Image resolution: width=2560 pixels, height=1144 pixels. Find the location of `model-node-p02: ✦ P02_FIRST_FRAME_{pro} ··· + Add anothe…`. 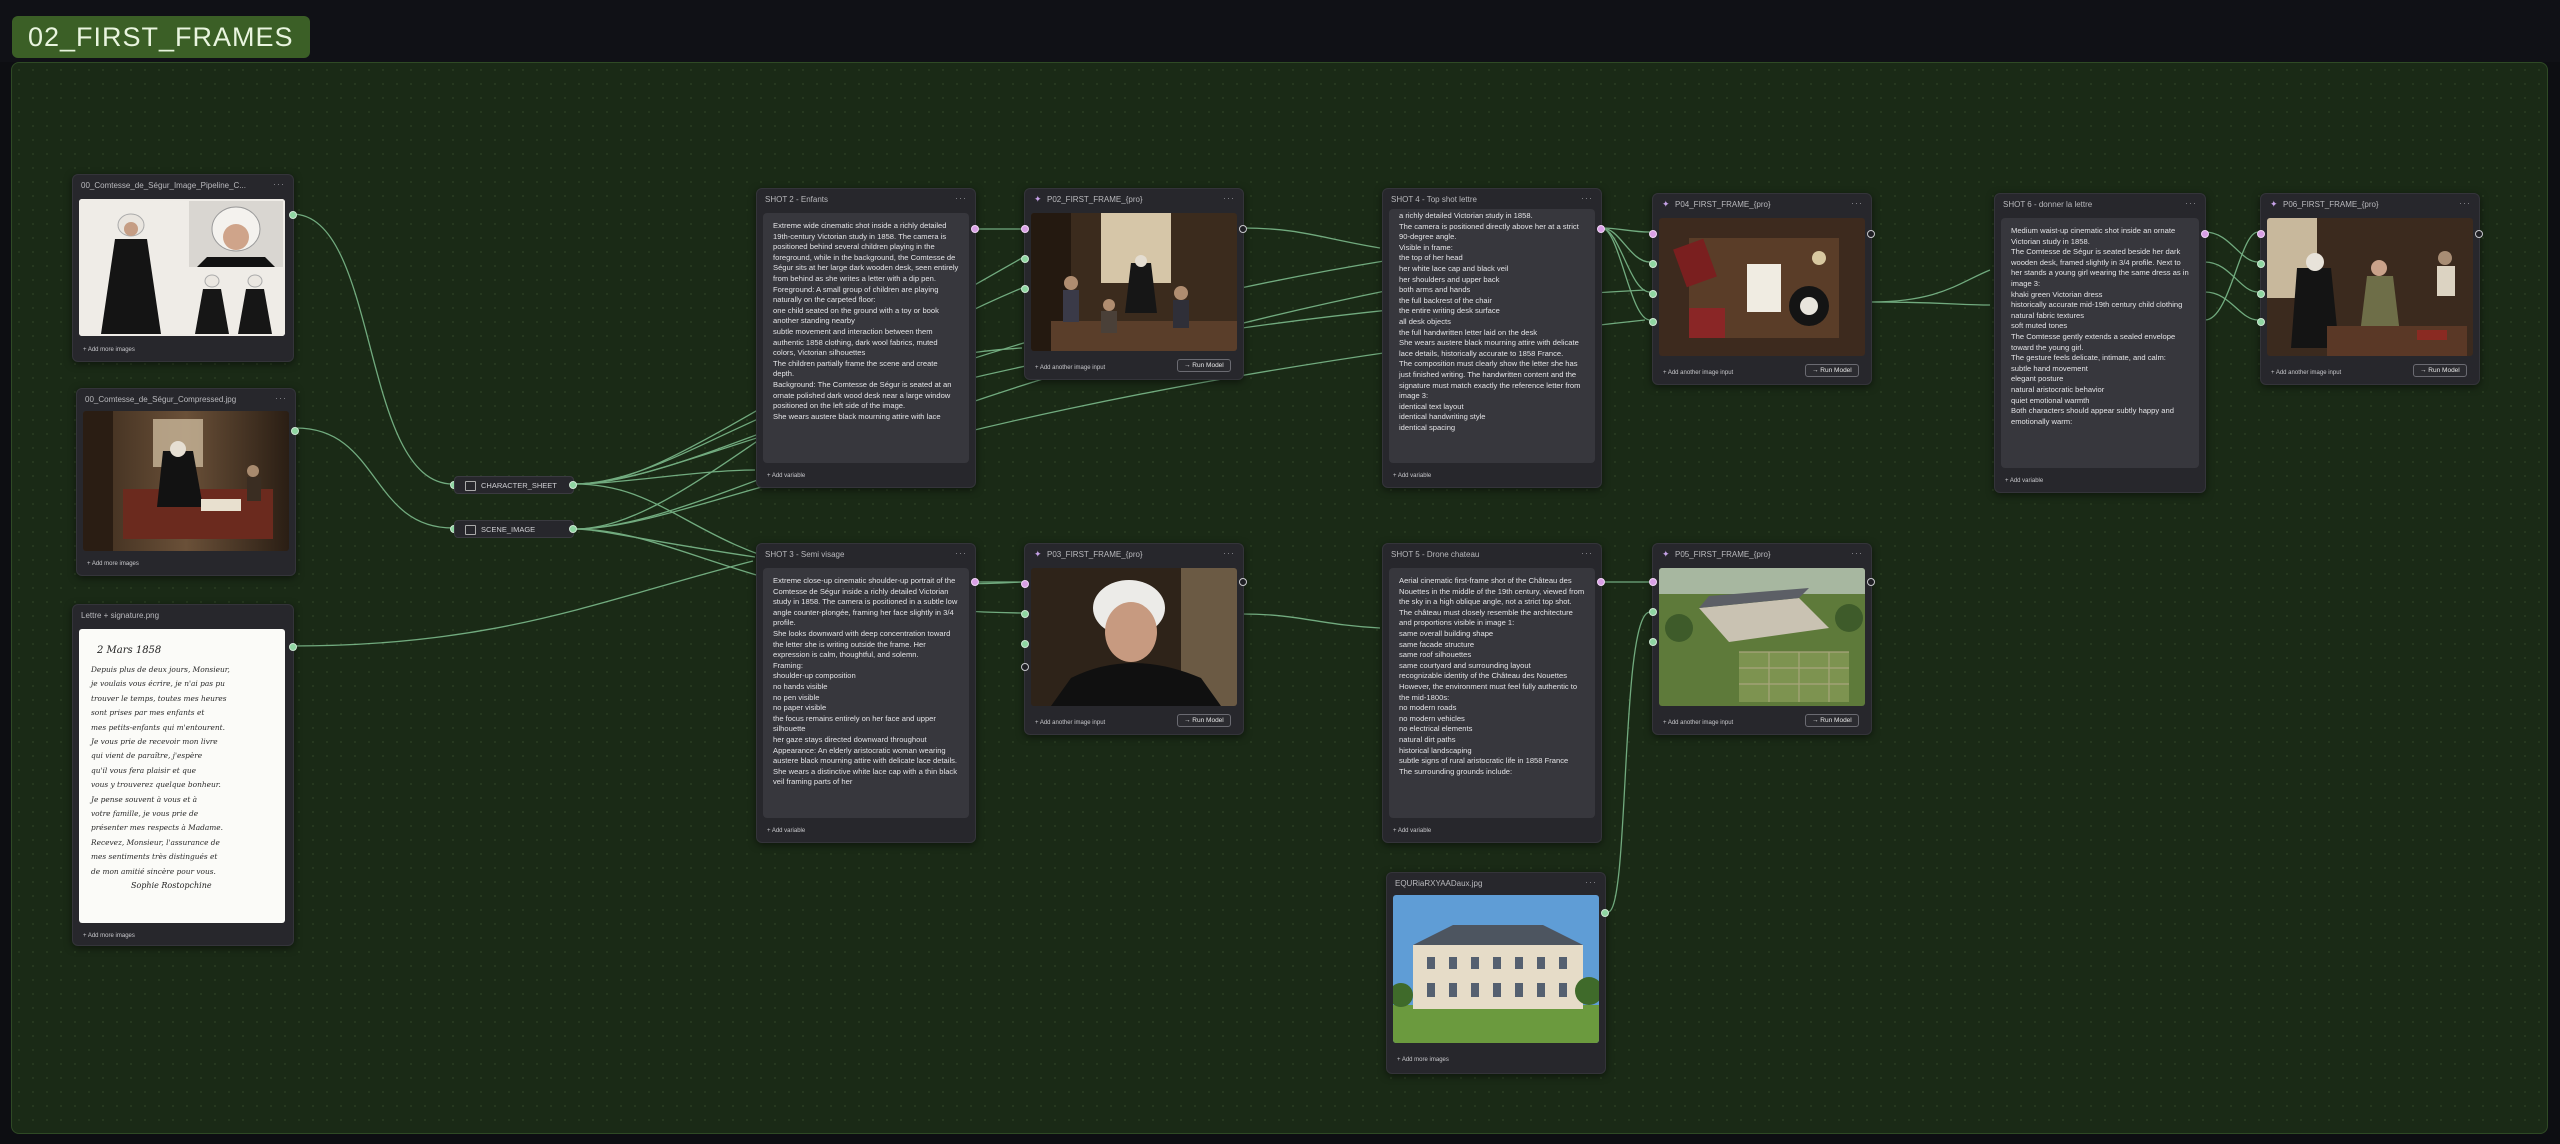

model-node-p02: ✦ P02_FIRST_FRAME_{pro} ··· + Add anothe… is located at coordinates (1134, 284).